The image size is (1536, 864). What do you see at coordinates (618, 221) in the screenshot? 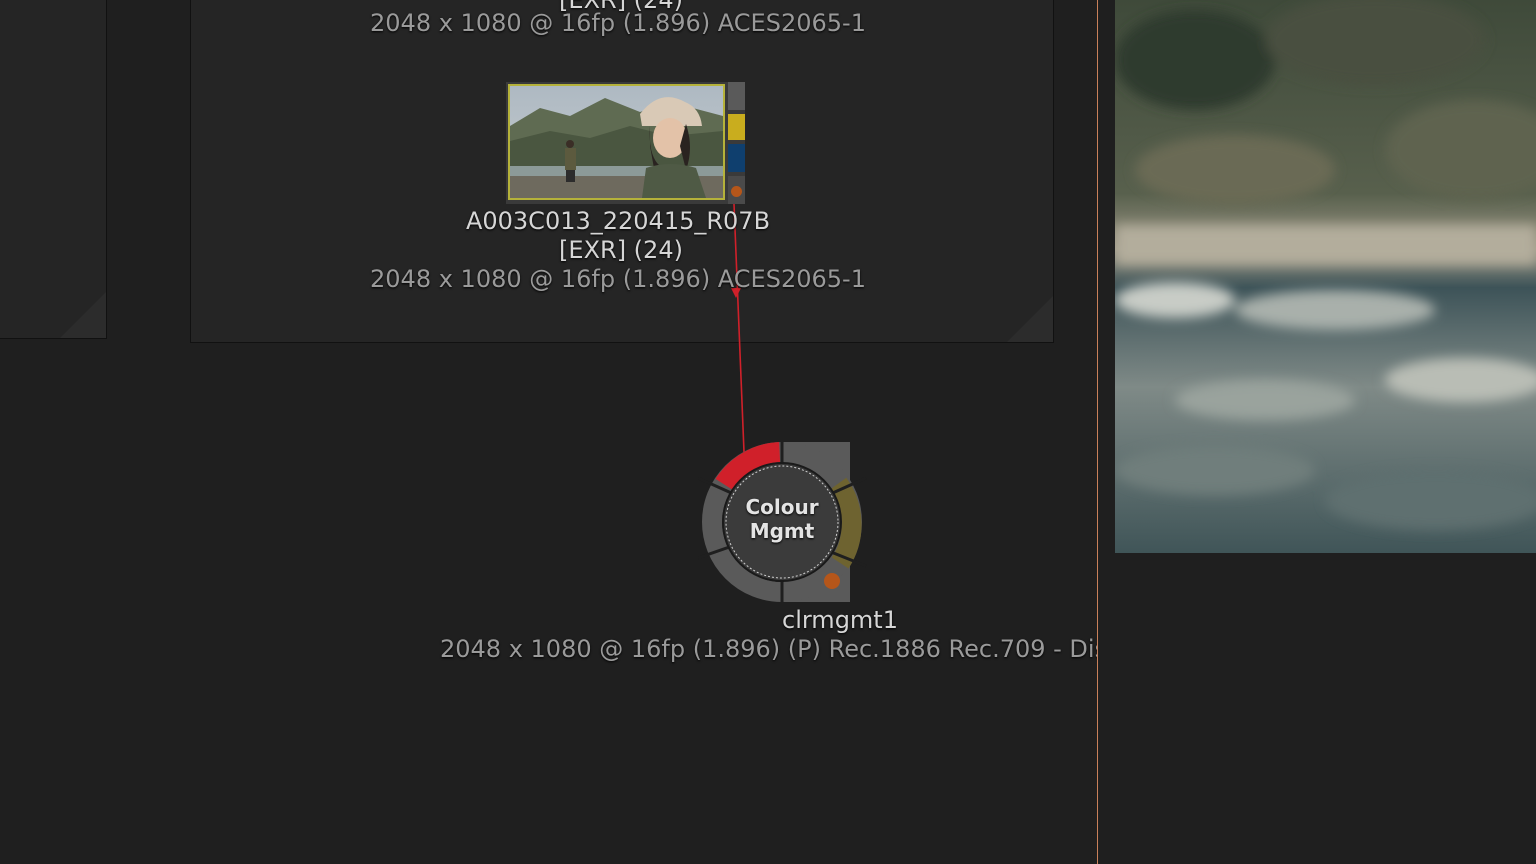
I see `read-node-name-label: A003C013_220415_R07B` at bounding box center [618, 221].